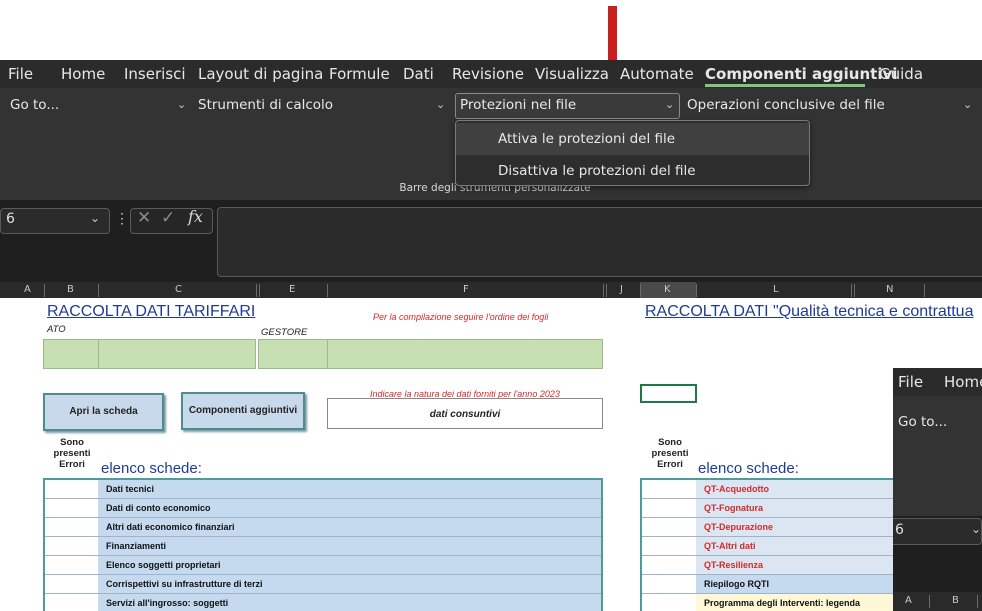 This screenshot has height=611, width=982. I want to click on list-item-right: QT-Depurazione, so click(794, 527).